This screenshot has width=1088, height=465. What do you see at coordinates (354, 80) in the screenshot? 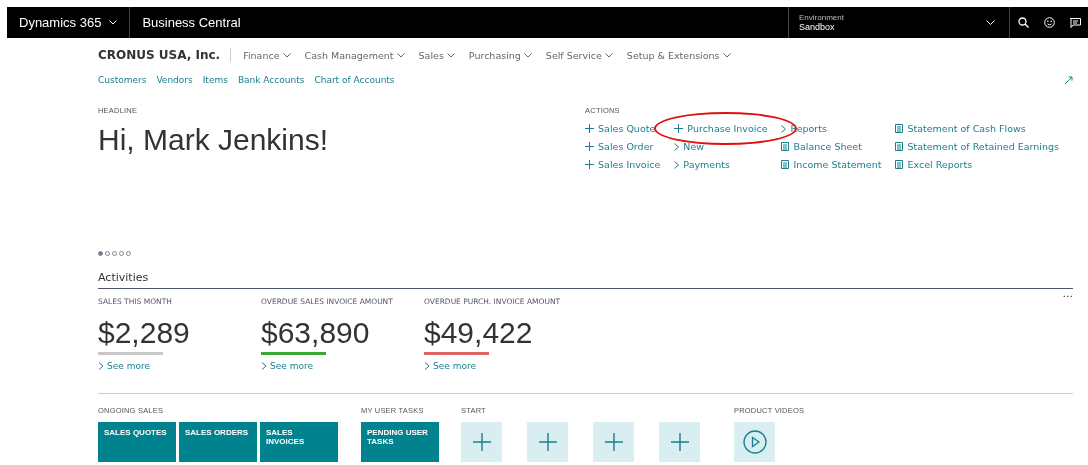
I see `nav-link: Chart of Accounts` at bounding box center [354, 80].